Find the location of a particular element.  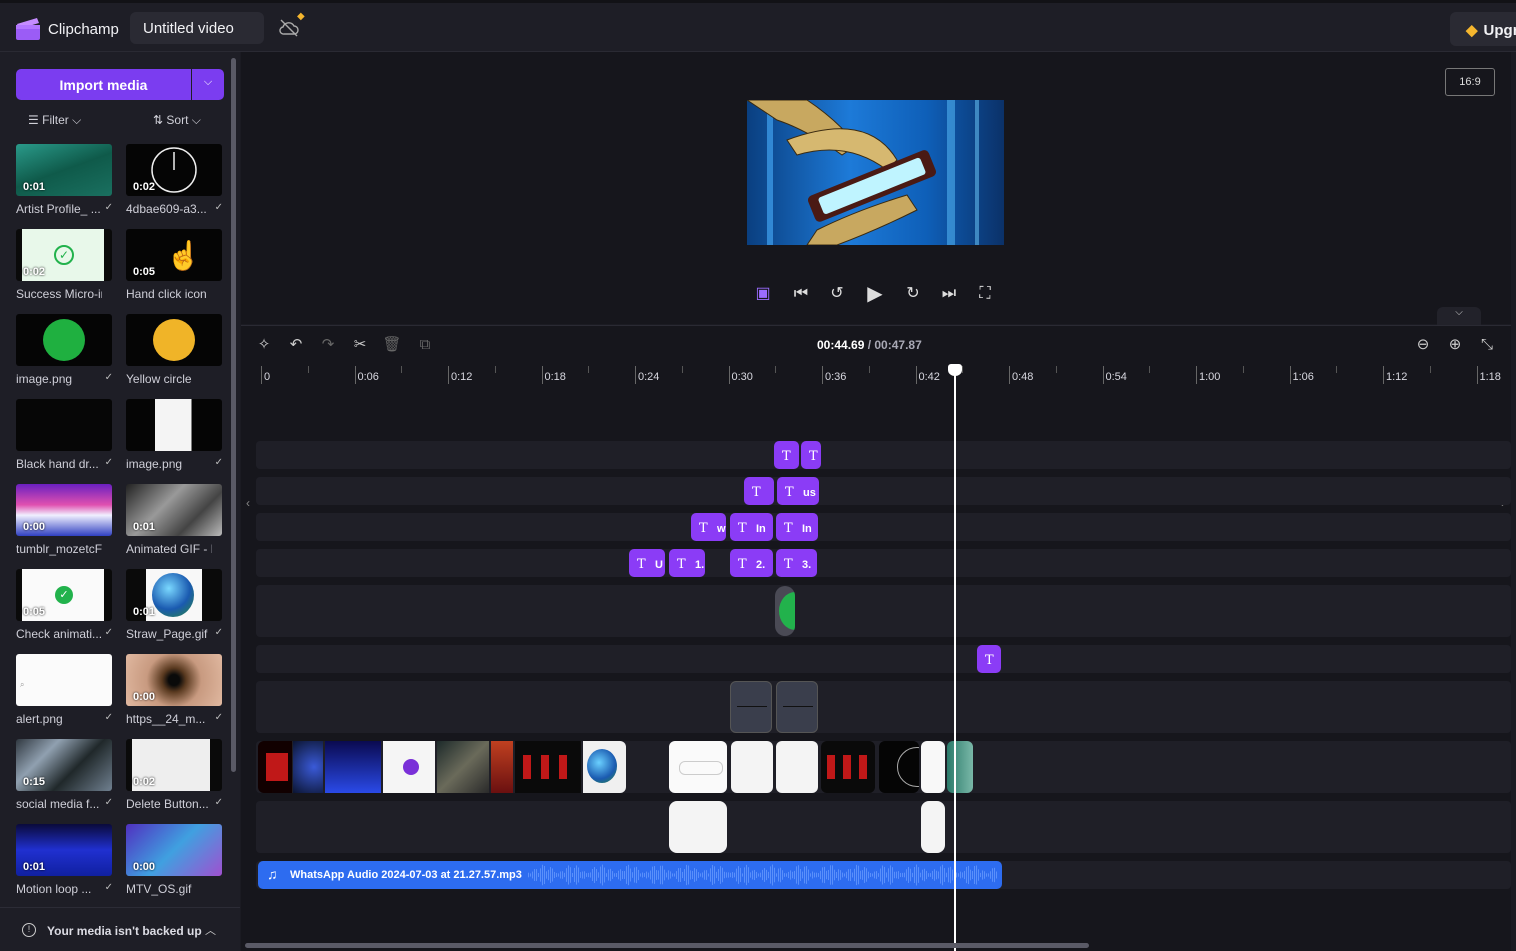

green-circle-clip is located at coordinates (785, 611).